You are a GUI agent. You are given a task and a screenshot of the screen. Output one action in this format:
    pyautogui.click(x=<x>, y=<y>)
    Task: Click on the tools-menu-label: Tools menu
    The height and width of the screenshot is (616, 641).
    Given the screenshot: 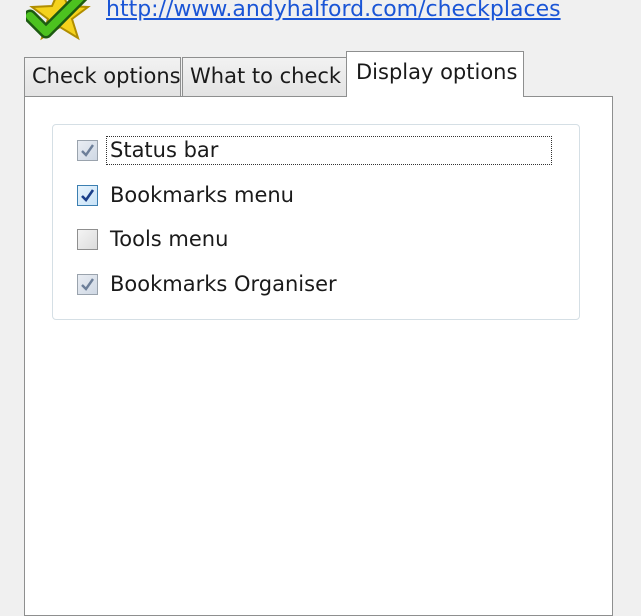 What is the action you would take?
    pyautogui.click(x=169, y=238)
    